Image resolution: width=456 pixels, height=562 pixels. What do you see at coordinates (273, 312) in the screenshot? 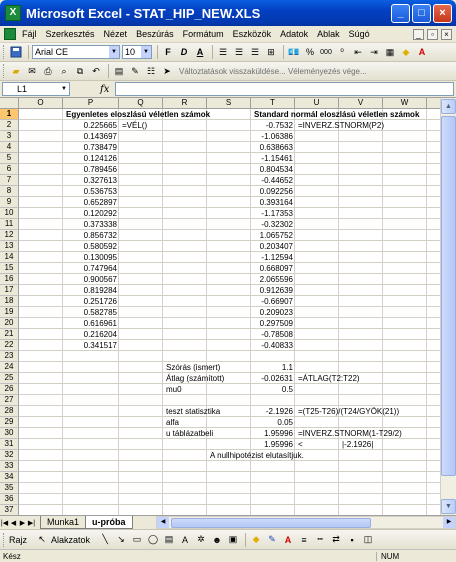
I see `cell-t19: 0.209023` at bounding box center [273, 312].